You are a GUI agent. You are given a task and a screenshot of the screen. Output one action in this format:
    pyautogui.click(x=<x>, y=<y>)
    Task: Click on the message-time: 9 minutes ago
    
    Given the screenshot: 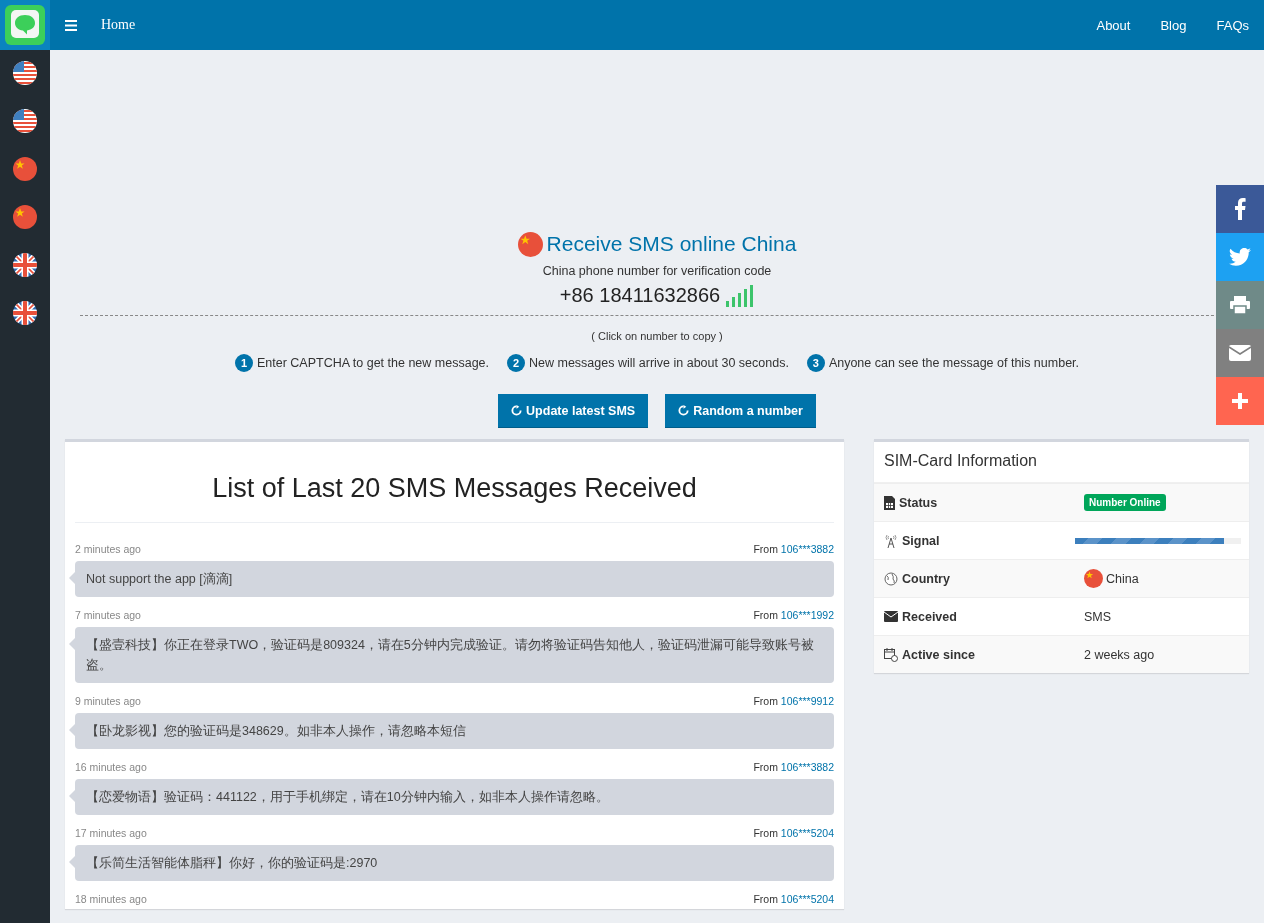 What is the action you would take?
    pyautogui.click(x=108, y=701)
    